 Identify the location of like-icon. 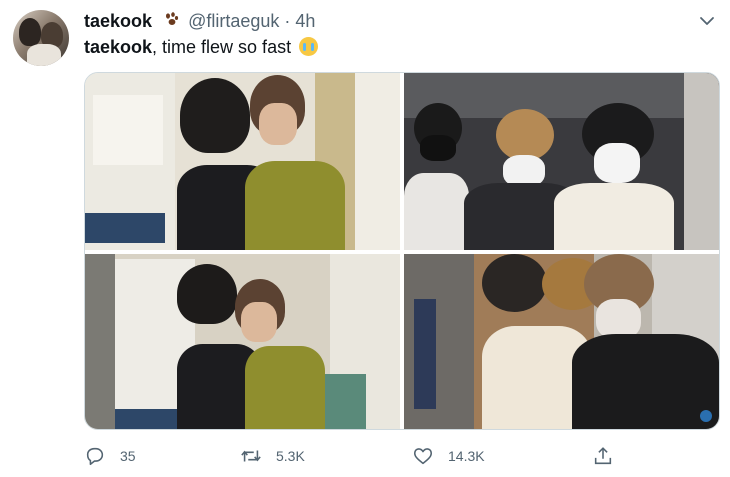
(423, 456).